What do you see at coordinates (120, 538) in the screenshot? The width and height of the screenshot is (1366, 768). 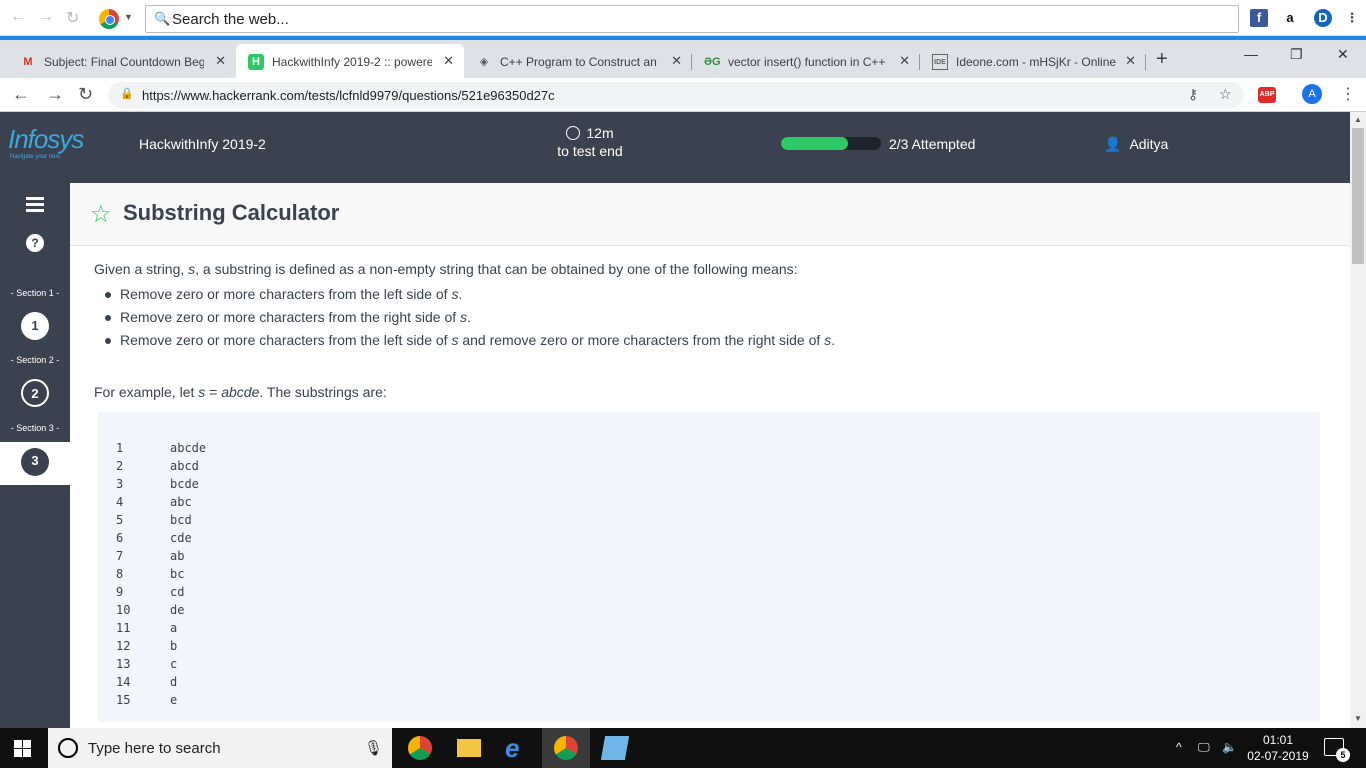 I see `line-number: 6` at bounding box center [120, 538].